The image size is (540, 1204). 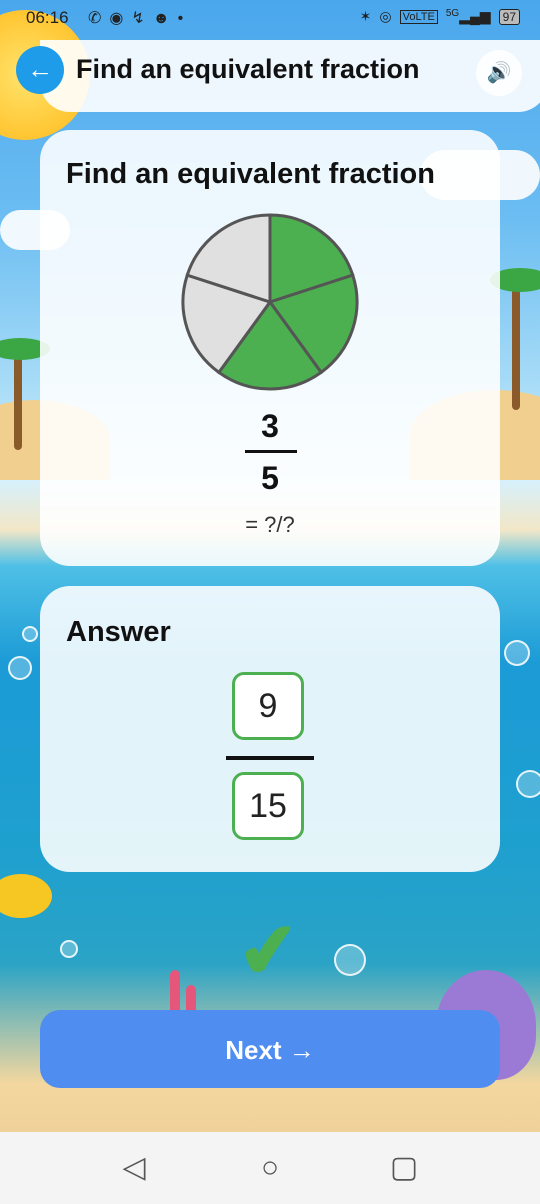 I want to click on question-denominator: 5, so click(x=270, y=478).